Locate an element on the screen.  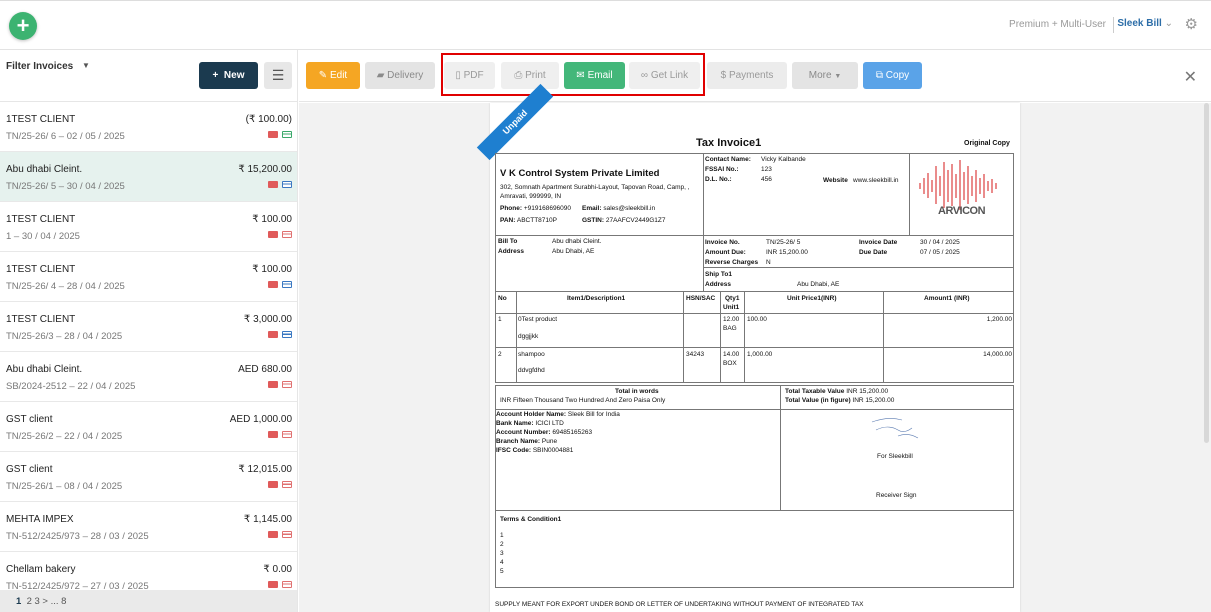
filter-invoices-dropdown: Filter Invoices is located at coordinates (39, 66).